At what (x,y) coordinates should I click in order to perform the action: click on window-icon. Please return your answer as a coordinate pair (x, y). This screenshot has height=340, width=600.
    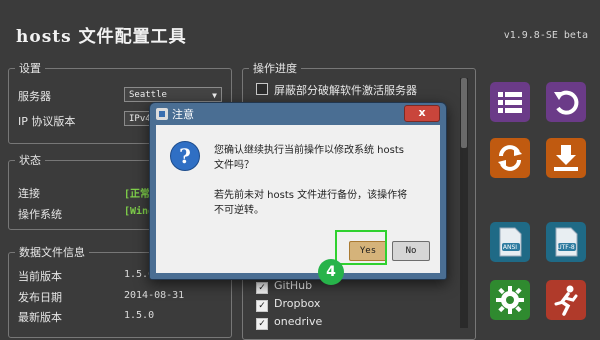
    Looking at the image, I should click on (162, 114).